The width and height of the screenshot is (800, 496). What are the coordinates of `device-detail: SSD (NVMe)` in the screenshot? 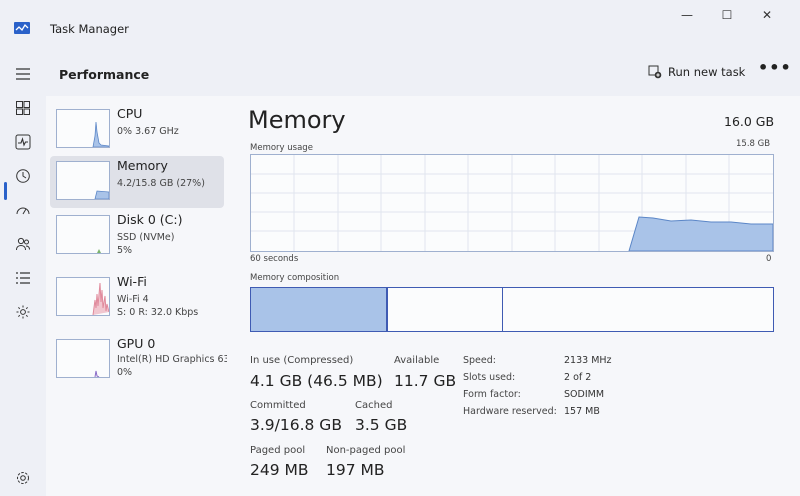 It's located at (146, 237).